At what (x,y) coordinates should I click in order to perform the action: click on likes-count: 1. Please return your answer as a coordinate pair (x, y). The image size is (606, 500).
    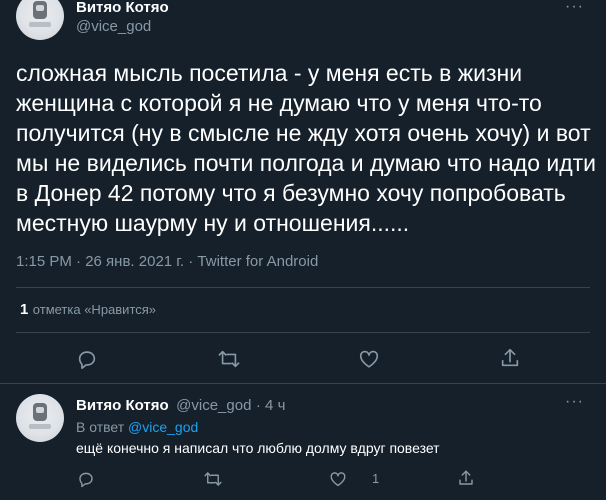
    Looking at the image, I should click on (24, 309).